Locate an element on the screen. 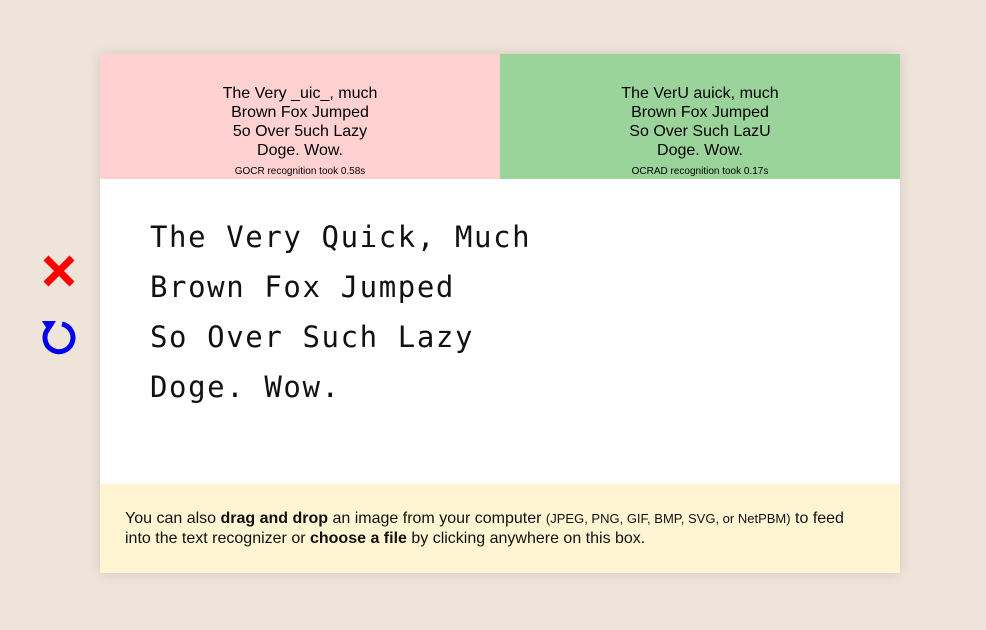  dropzone-text-1: You can also is located at coordinates (173, 518).